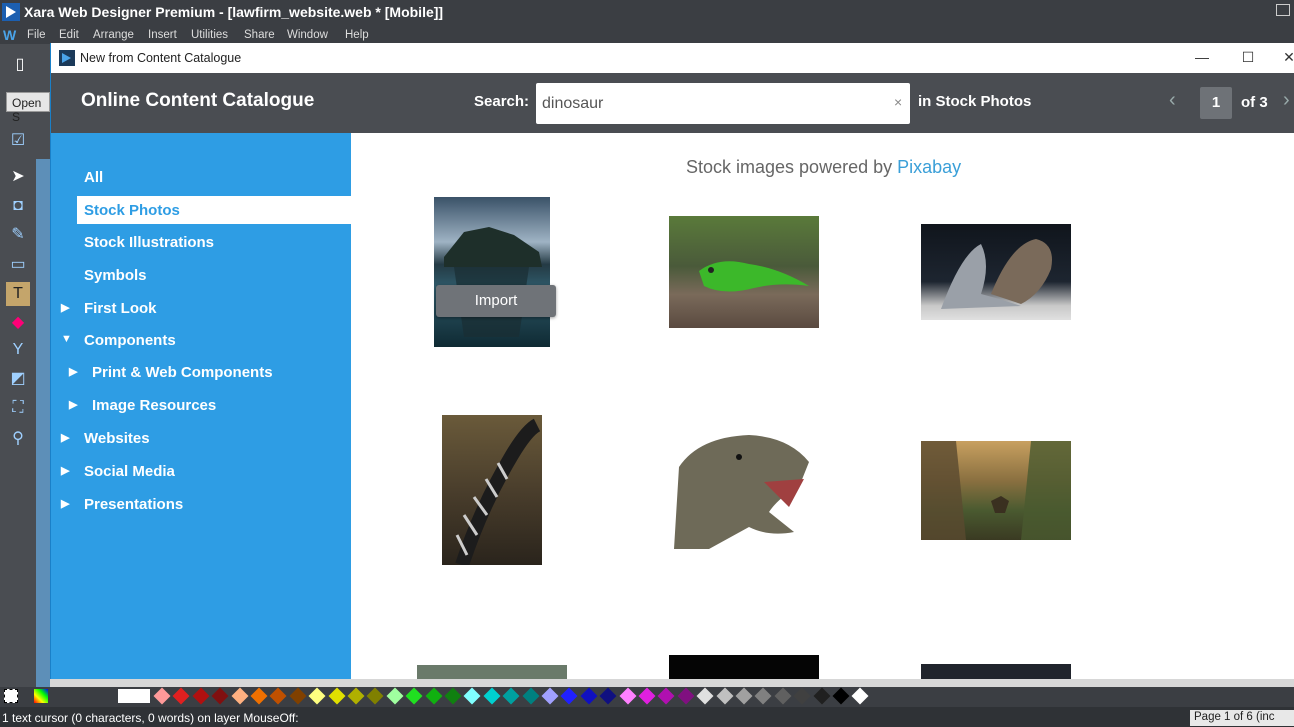 This screenshot has height=727, width=1294. Describe the element at coordinates (996, 272) in the screenshot. I see `thumbnail-iguanas` at that location.